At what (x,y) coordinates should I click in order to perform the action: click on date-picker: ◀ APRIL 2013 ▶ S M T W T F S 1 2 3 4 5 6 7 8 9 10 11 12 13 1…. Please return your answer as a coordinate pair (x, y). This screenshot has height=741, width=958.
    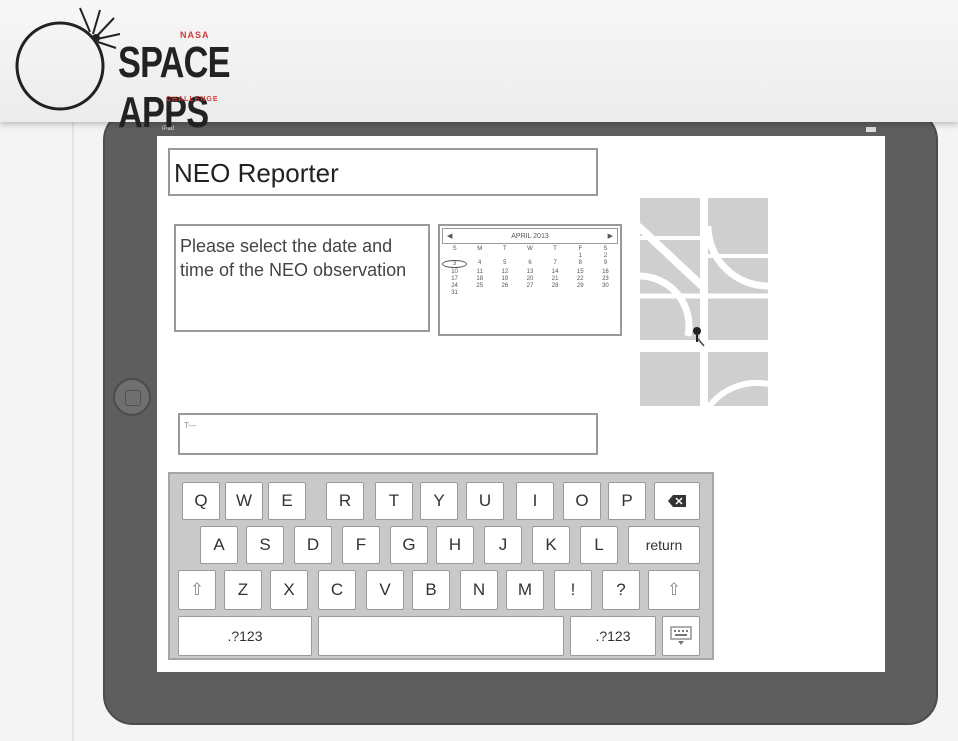
    Looking at the image, I should click on (530, 280).